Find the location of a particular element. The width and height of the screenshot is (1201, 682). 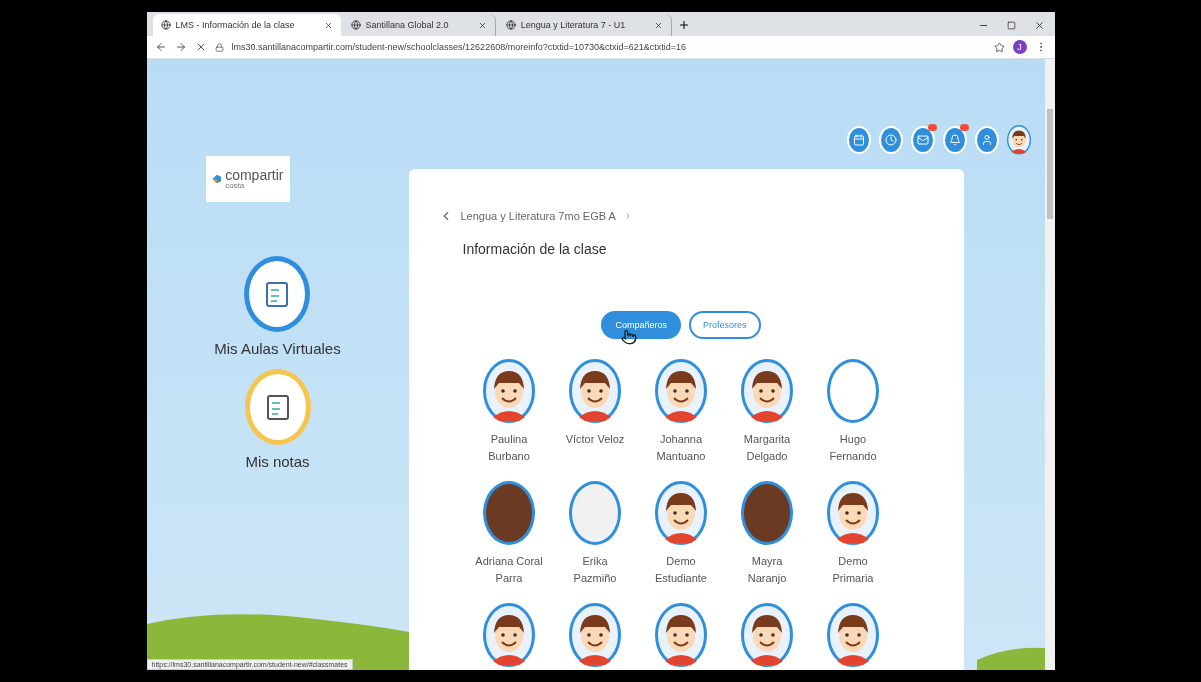

student-name: Johanna Mantuano is located at coordinates (681, 448).